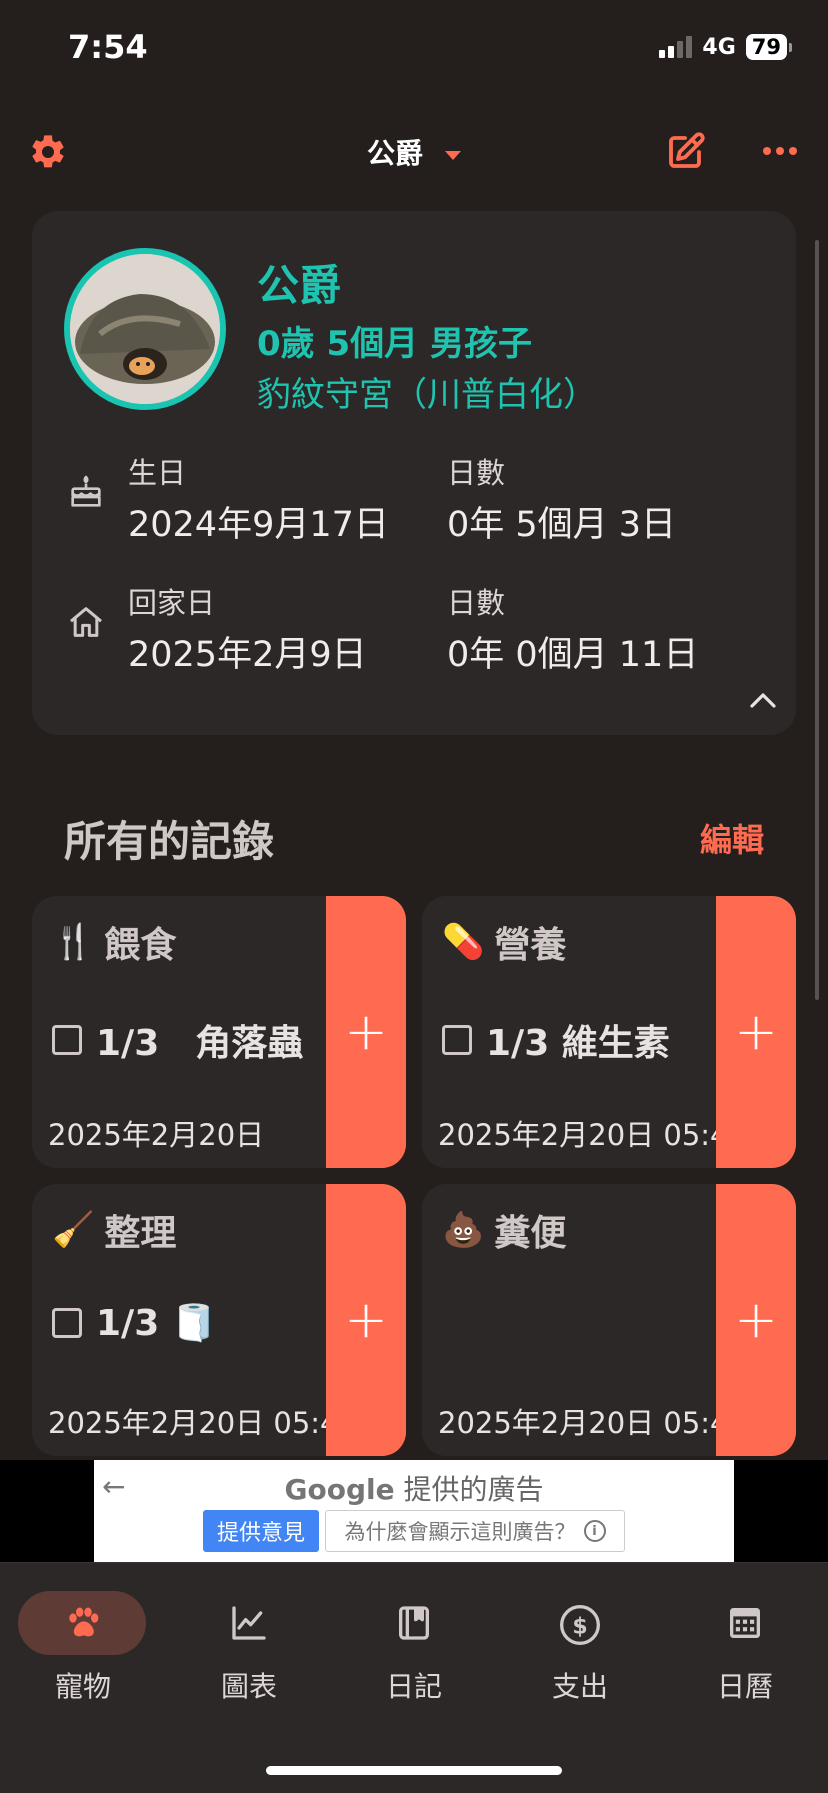 The height and width of the screenshot is (1793, 828). I want to click on home-date-value: 2025年2月9日, so click(247, 655).